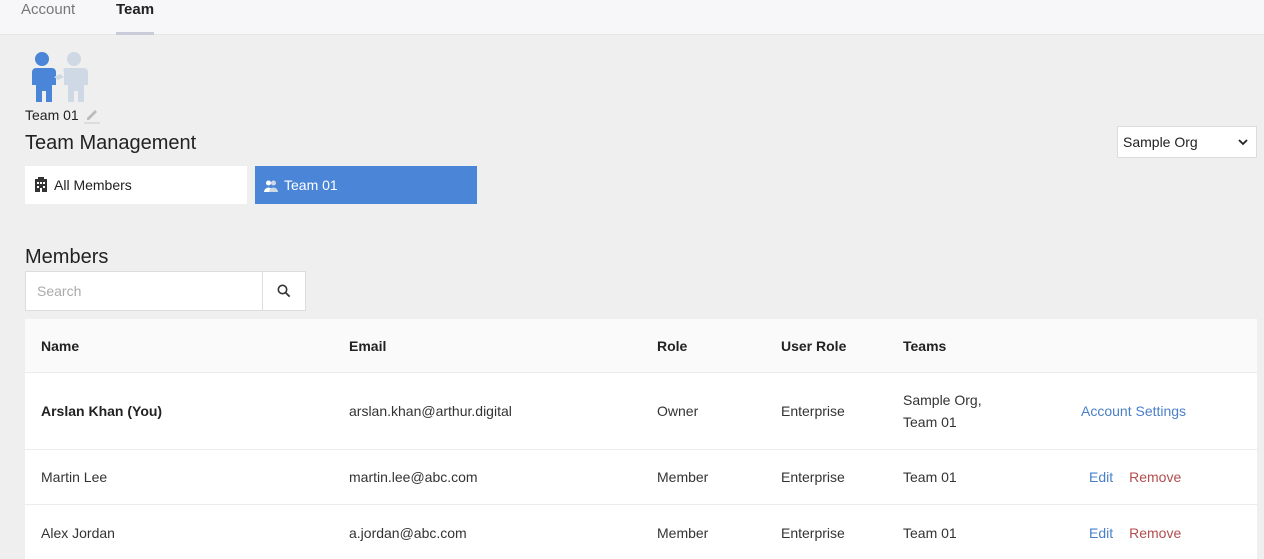 This screenshot has height=559, width=1264. Describe the element at coordinates (366, 185) in the screenshot. I see `tab-team-01: Team 01` at that location.